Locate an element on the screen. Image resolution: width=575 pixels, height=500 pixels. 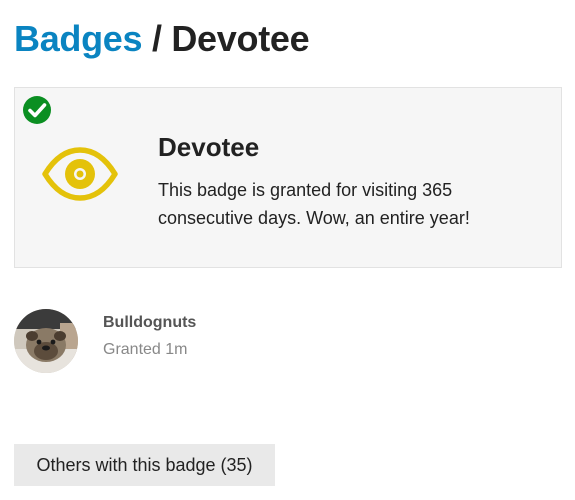
breadcrumb-current: Devotee is located at coordinates (240, 38).